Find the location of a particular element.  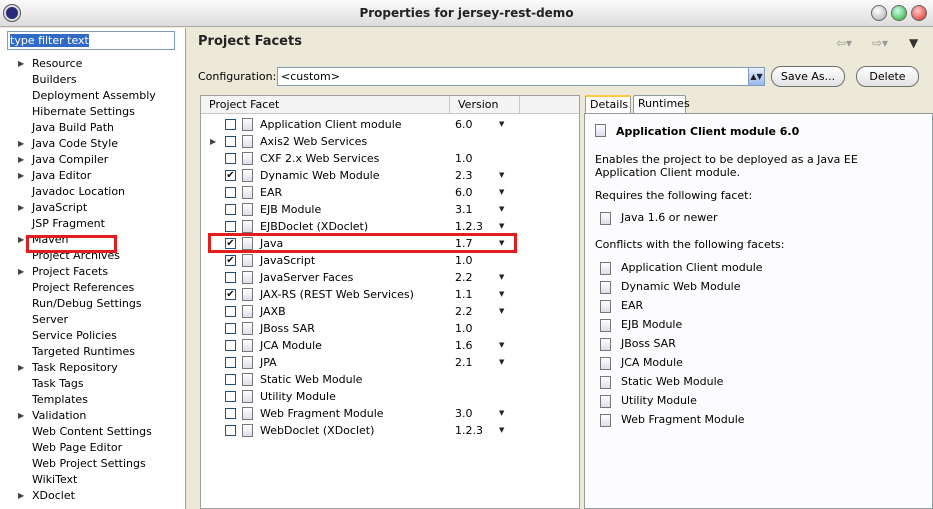

back-arrow-icon: ⇦▾ is located at coordinates (844, 43).